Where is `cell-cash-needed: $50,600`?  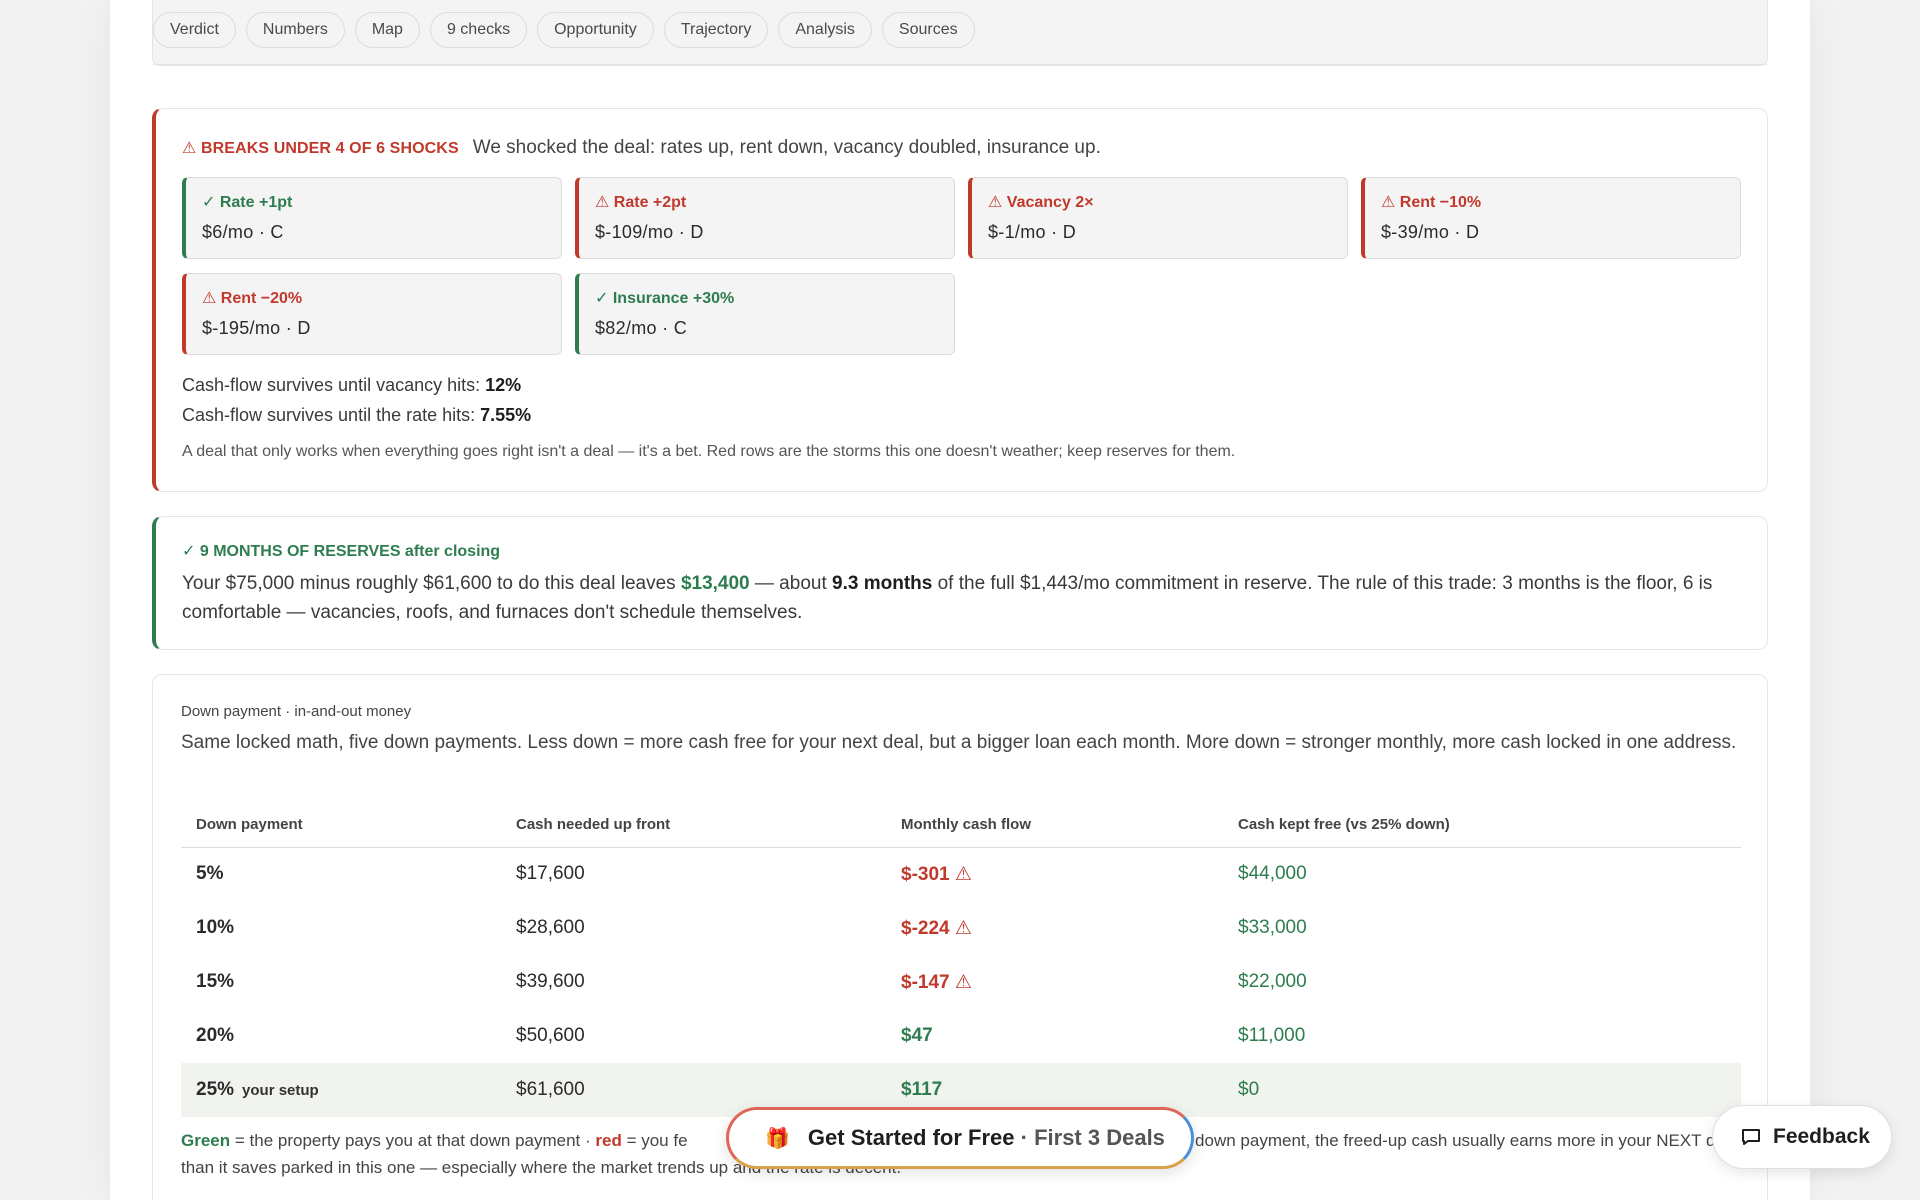 cell-cash-needed: $50,600 is located at coordinates (550, 1035).